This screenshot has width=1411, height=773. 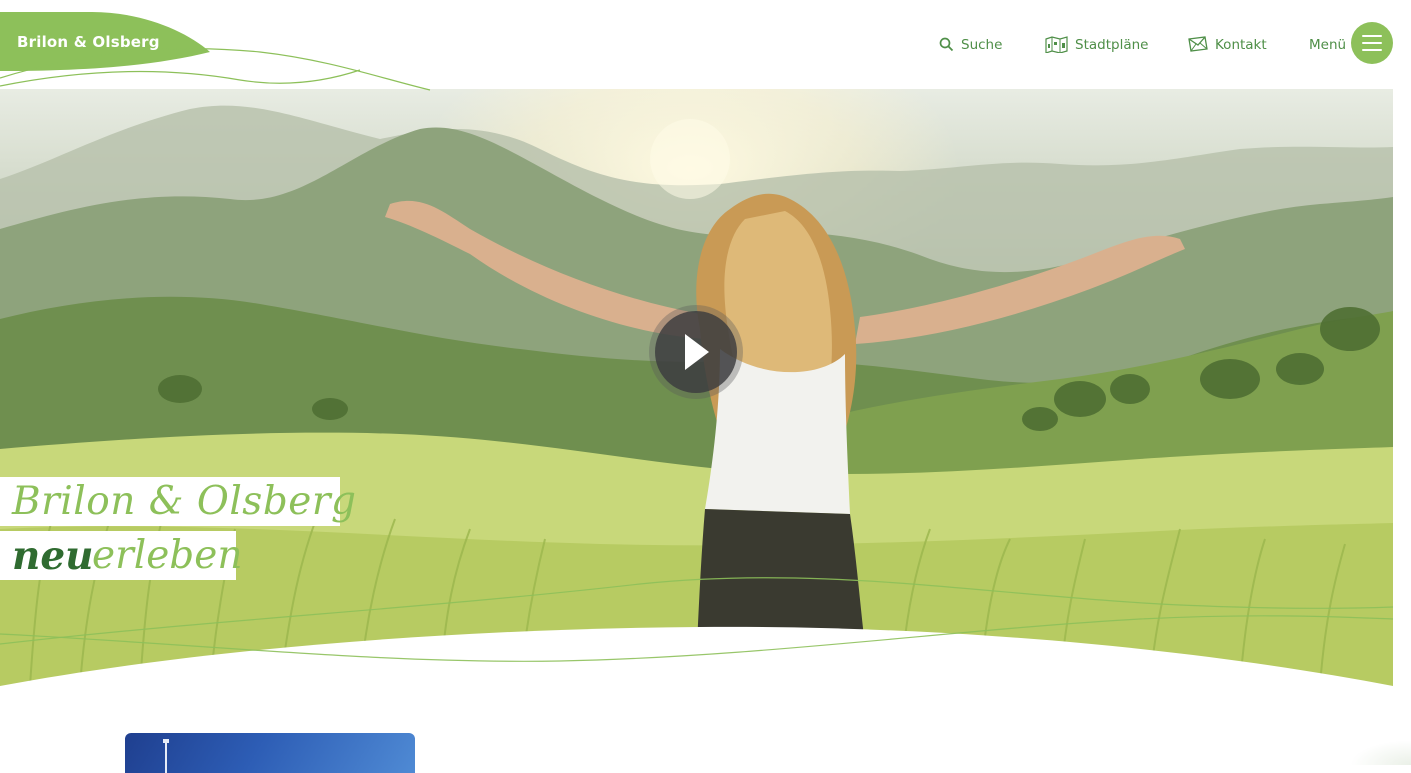 What do you see at coordinates (1372, 36) in the screenshot?
I see `hamburger-icon` at bounding box center [1372, 36].